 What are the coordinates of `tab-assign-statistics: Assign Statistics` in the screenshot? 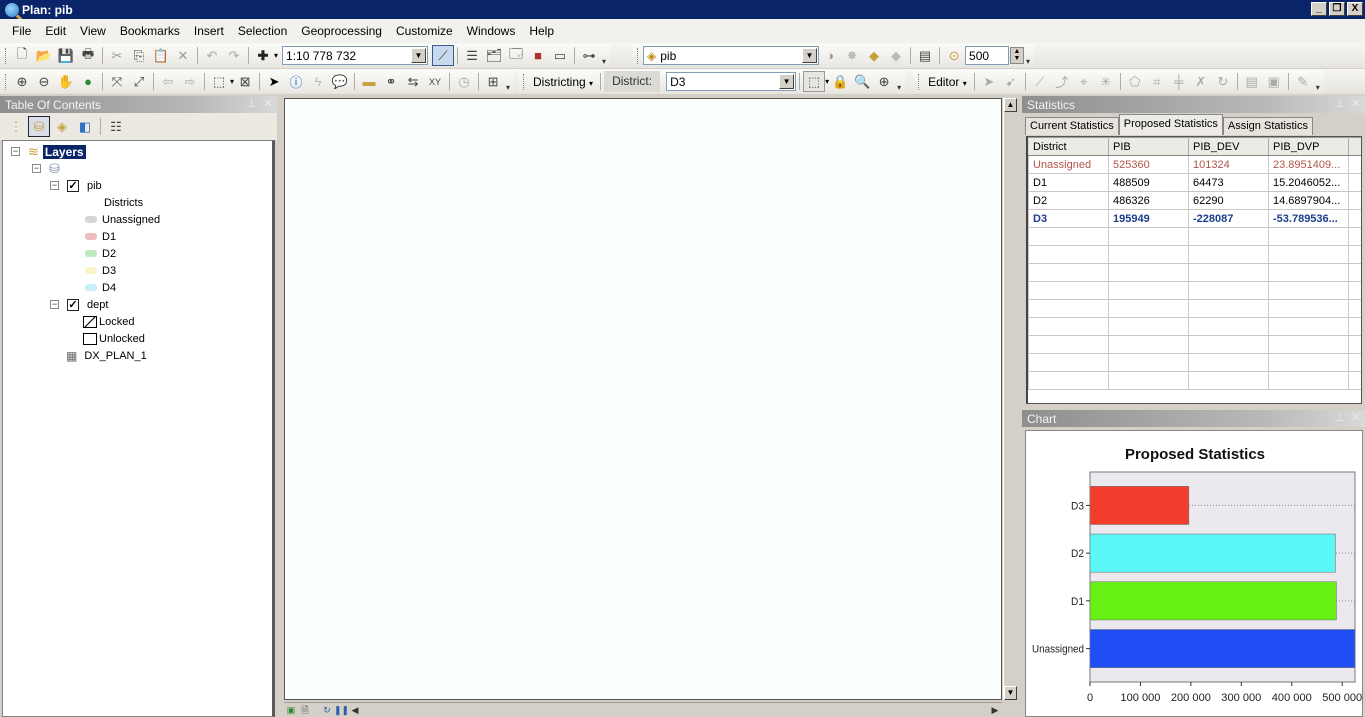 It's located at (1267, 126).